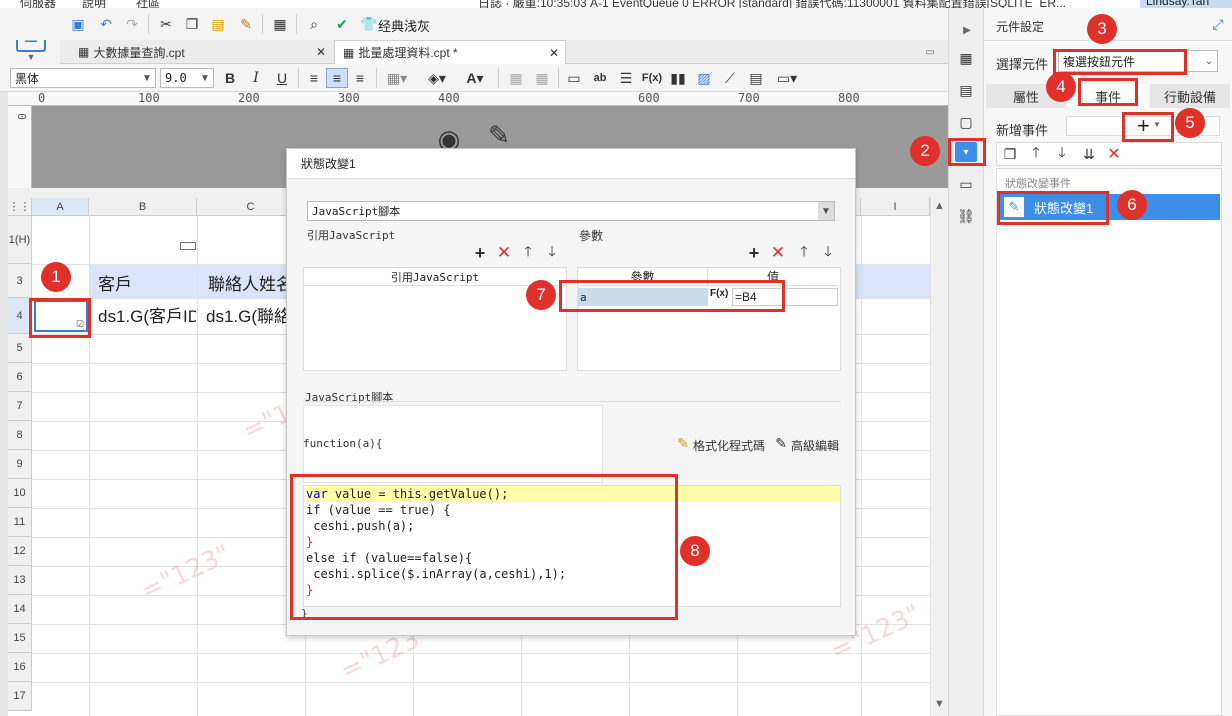  Describe the element at coordinates (939, 206) in the screenshot. I see `scroll-up-icon: ▲` at that location.